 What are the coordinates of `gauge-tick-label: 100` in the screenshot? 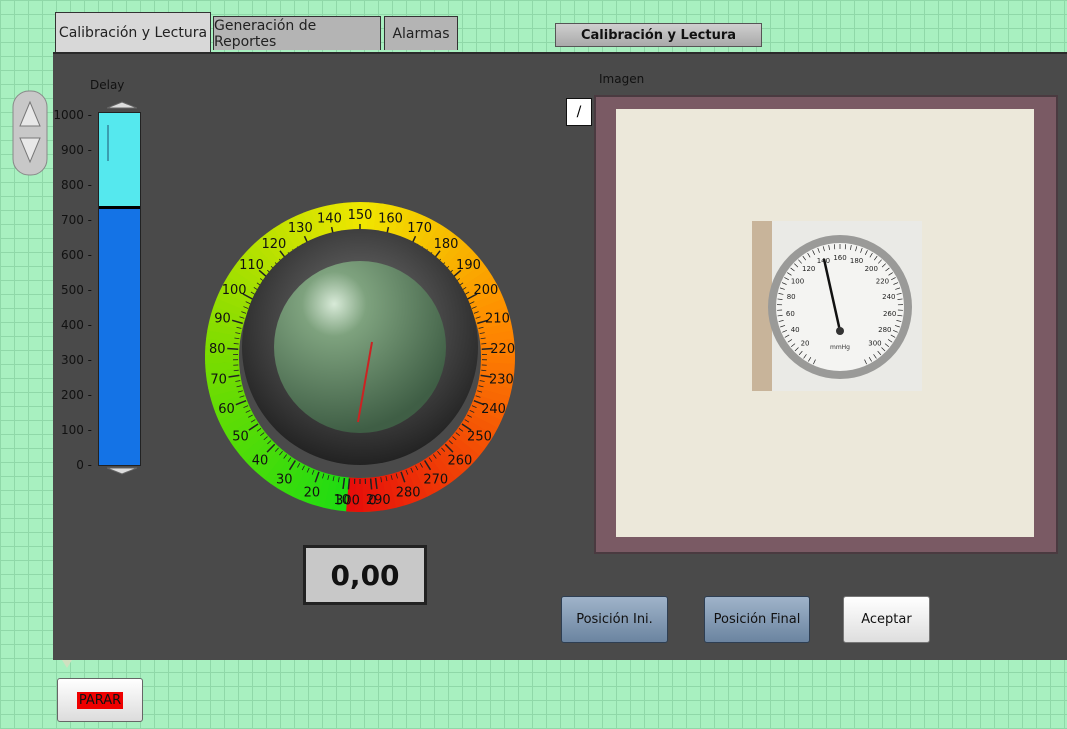 It's located at (234, 290).